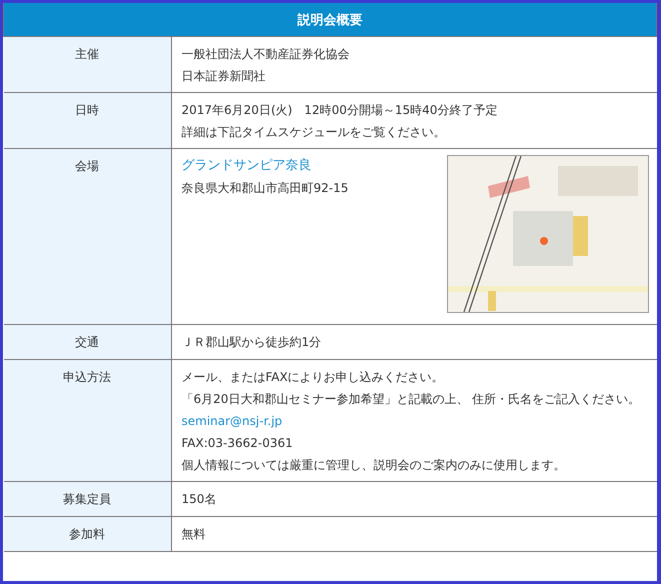 The width and height of the screenshot is (661, 584). I want to click on row-label: 主催, so click(87, 64).